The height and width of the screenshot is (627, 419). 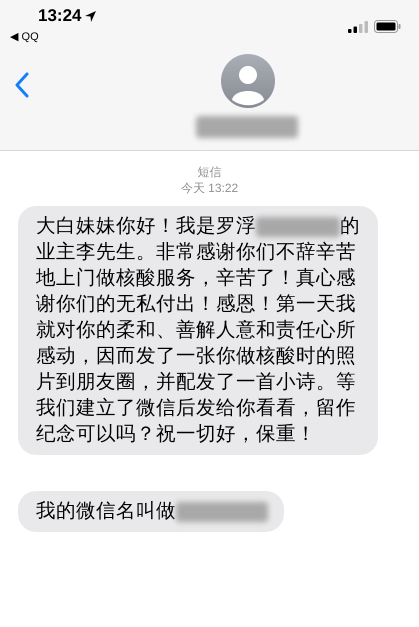 I want to click on avatar-icon, so click(x=248, y=81).